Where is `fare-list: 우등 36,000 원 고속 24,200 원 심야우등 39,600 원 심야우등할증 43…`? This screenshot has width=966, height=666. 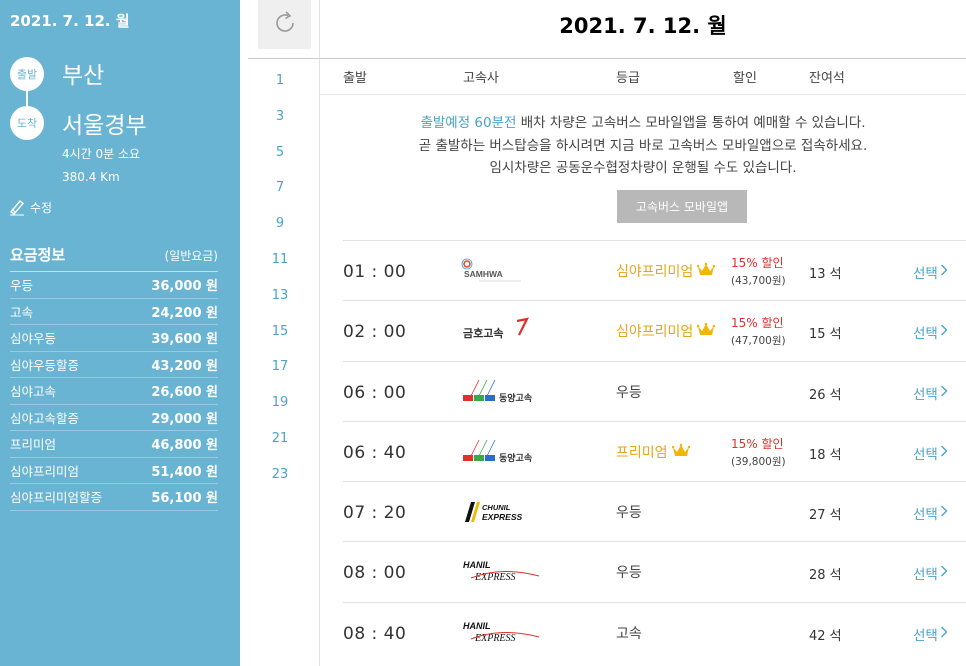 fare-list: 우등 36,000 원 고속 24,200 원 심야우등 39,600 원 심야우등할증 43… is located at coordinates (114, 391).